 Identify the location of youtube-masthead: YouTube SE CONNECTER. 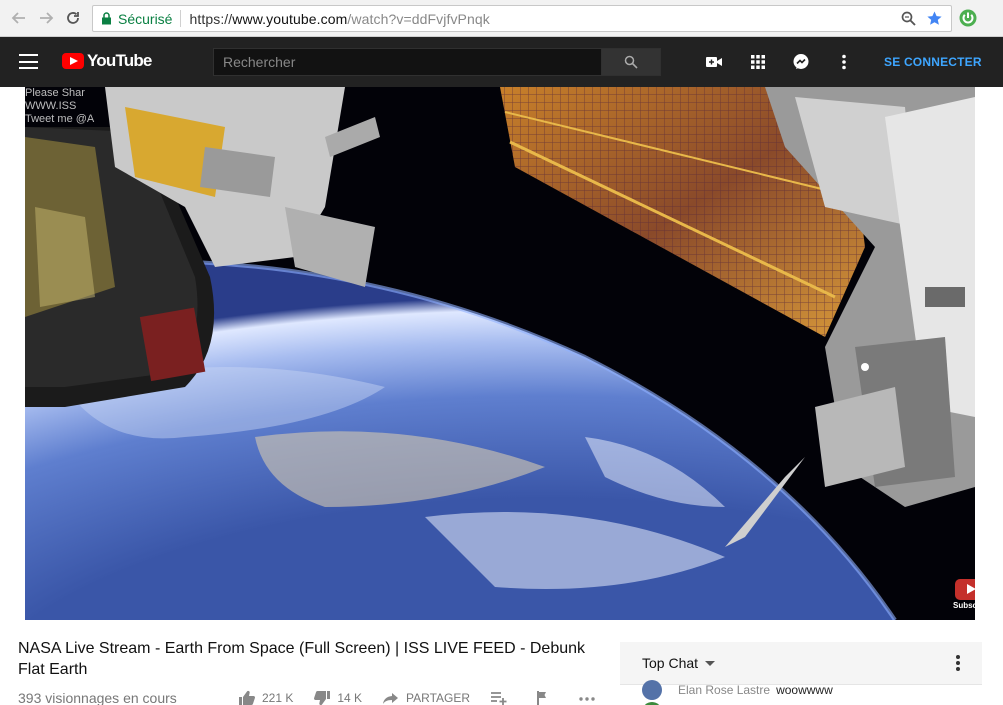
(501, 62).